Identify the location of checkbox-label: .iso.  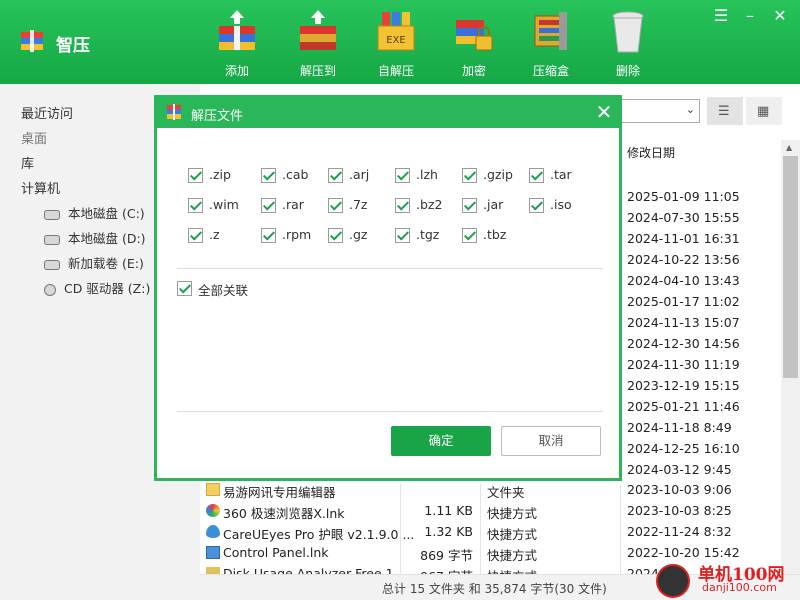
(561, 204).